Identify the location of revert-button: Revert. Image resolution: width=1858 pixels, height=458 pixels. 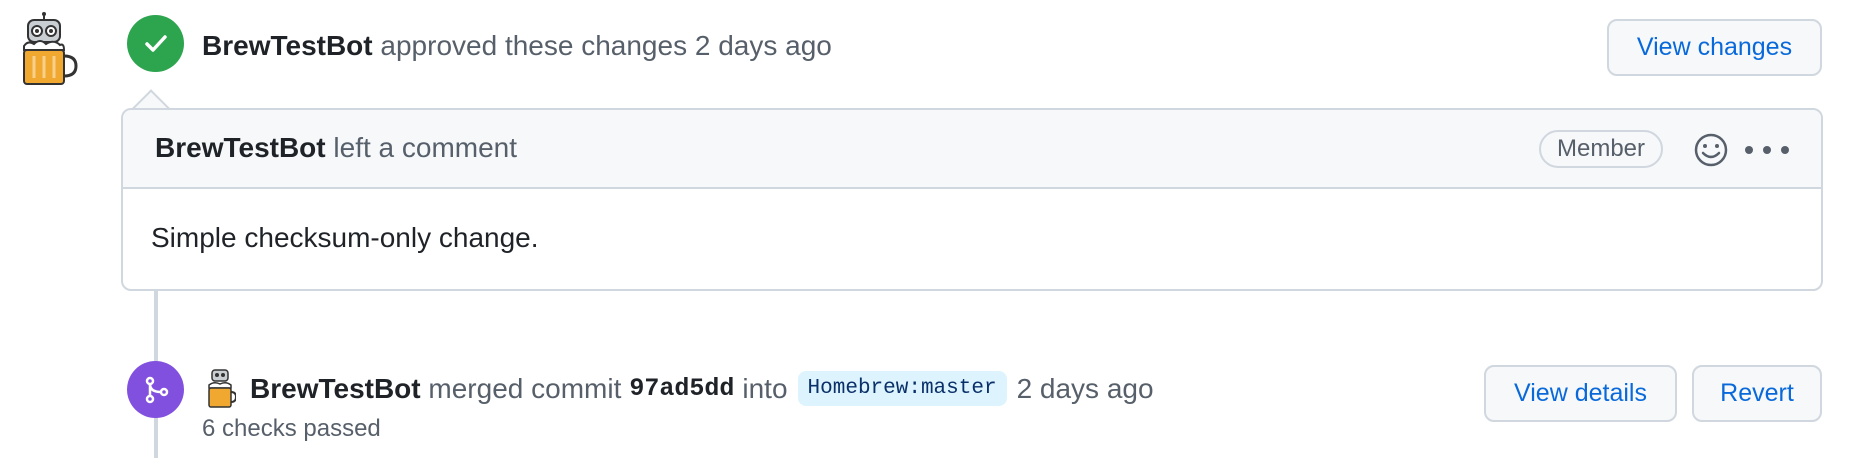
(1757, 393).